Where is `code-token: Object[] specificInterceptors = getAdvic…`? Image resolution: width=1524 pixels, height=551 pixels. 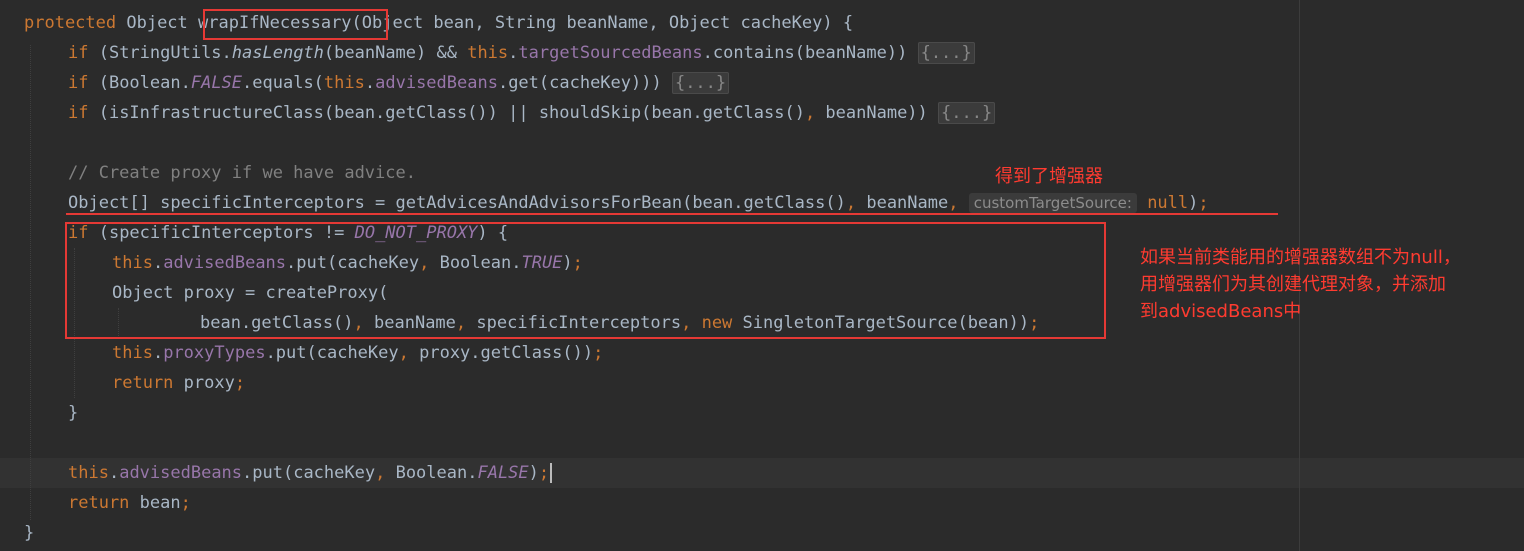
code-token: Object[] specificInterceptors = getAdvic… is located at coordinates (457, 203).